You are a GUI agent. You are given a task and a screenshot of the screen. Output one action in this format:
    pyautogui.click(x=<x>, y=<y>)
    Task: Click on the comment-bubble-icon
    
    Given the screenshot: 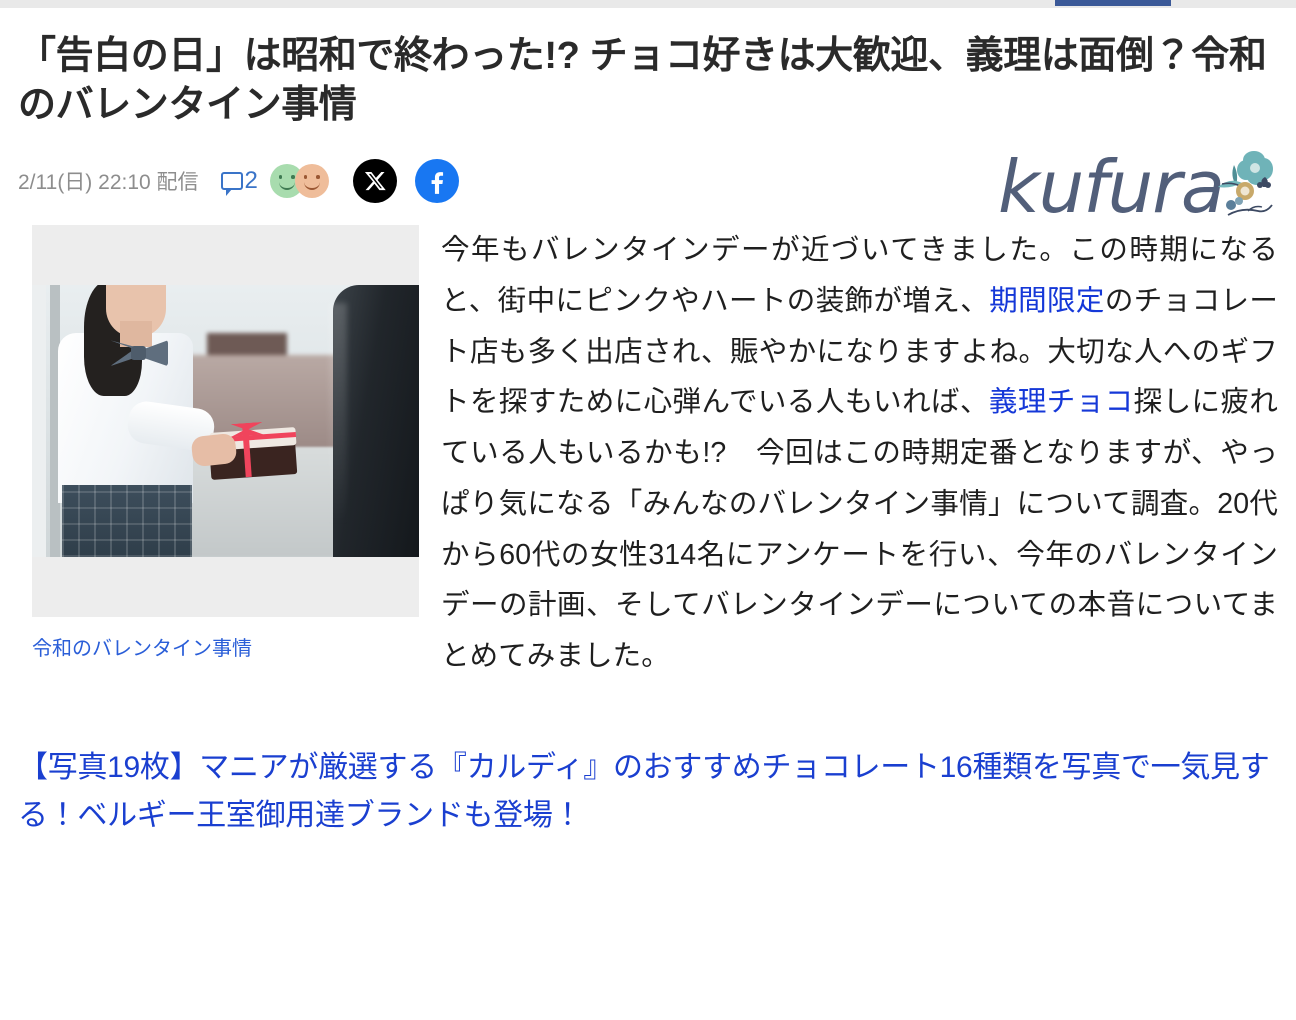 What is the action you would take?
    pyautogui.click(x=231, y=184)
    